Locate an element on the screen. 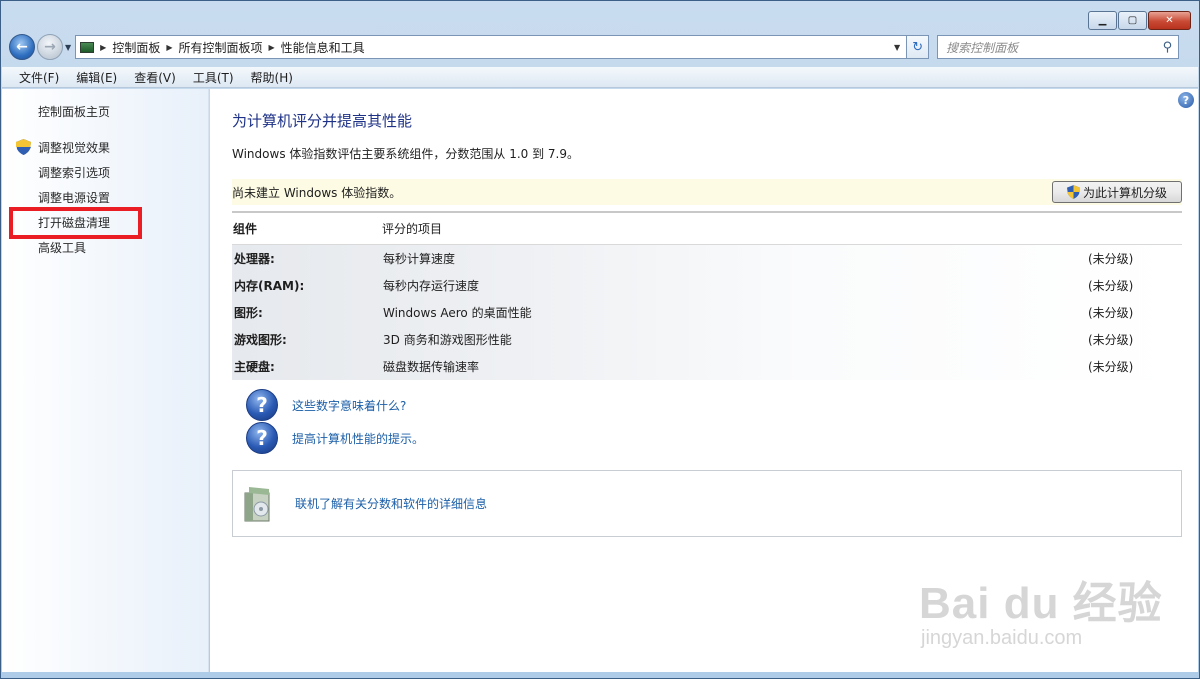 This screenshot has height=679, width=1200. row-component: 游戏图形: is located at coordinates (260, 340).